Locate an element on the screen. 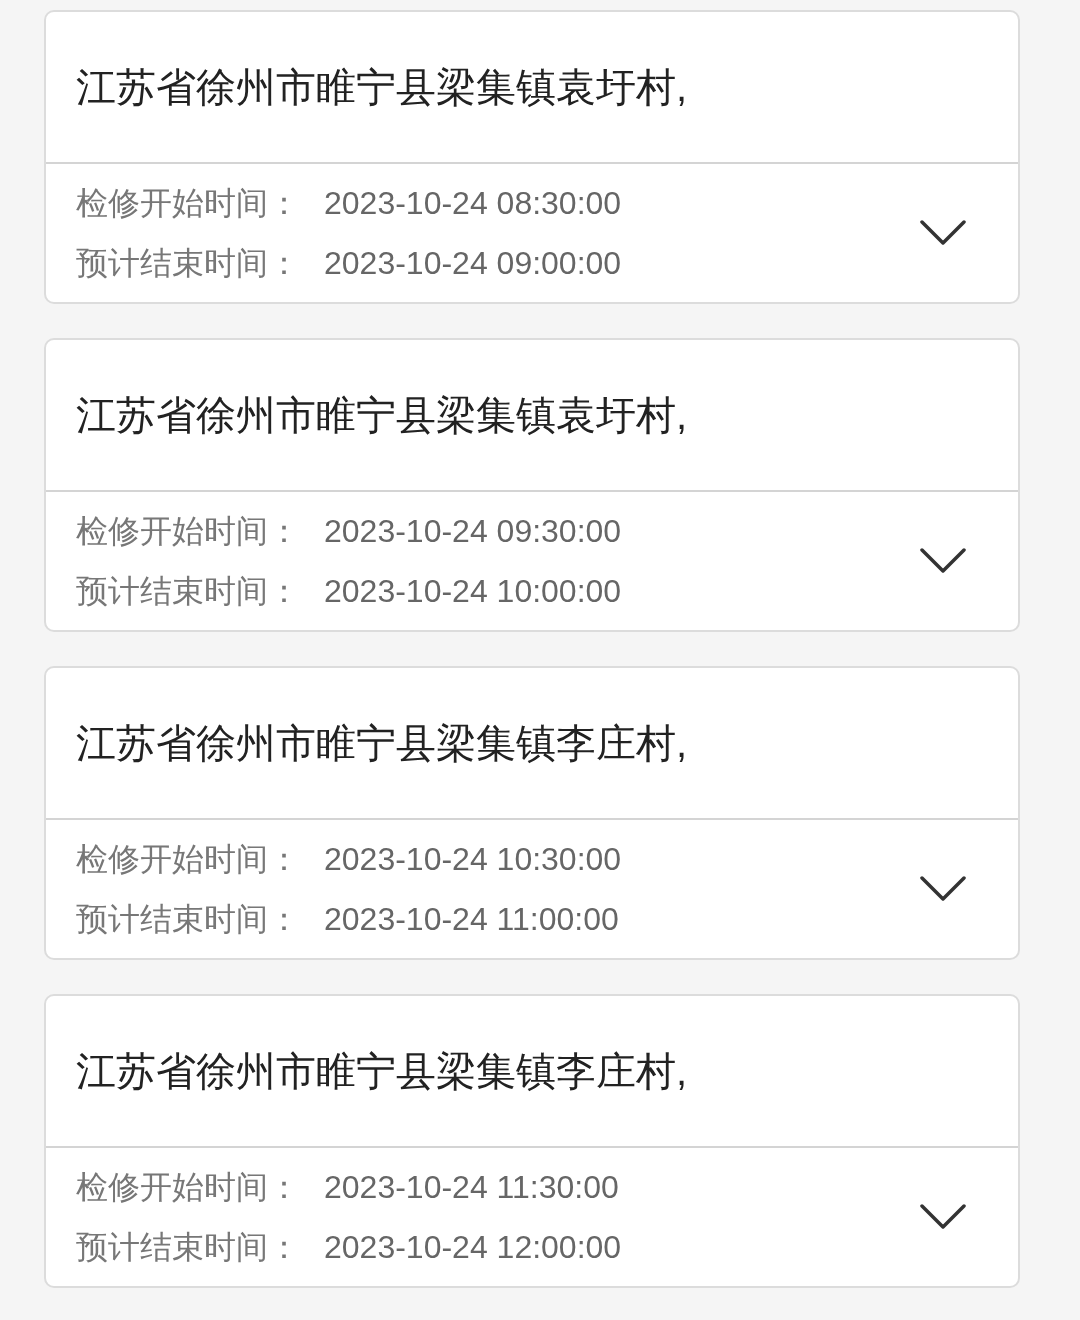  start-time-value: 2023-10-24 11:30:00 is located at coordinates (471, 1187).